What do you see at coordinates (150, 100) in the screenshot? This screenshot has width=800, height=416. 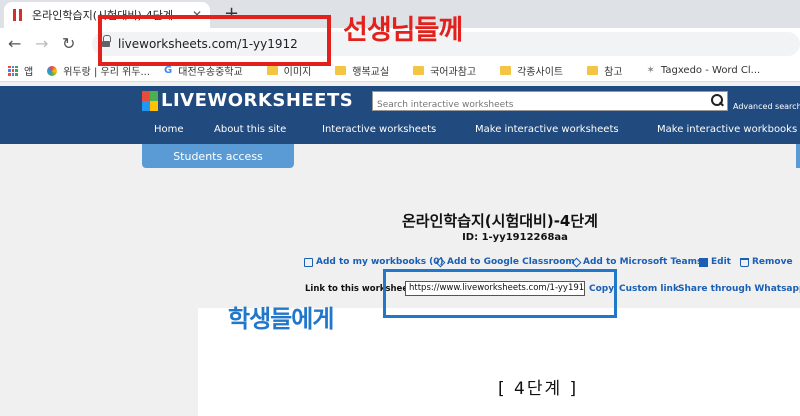 I see `live-logo-icon` at bounding box center [150, 100].